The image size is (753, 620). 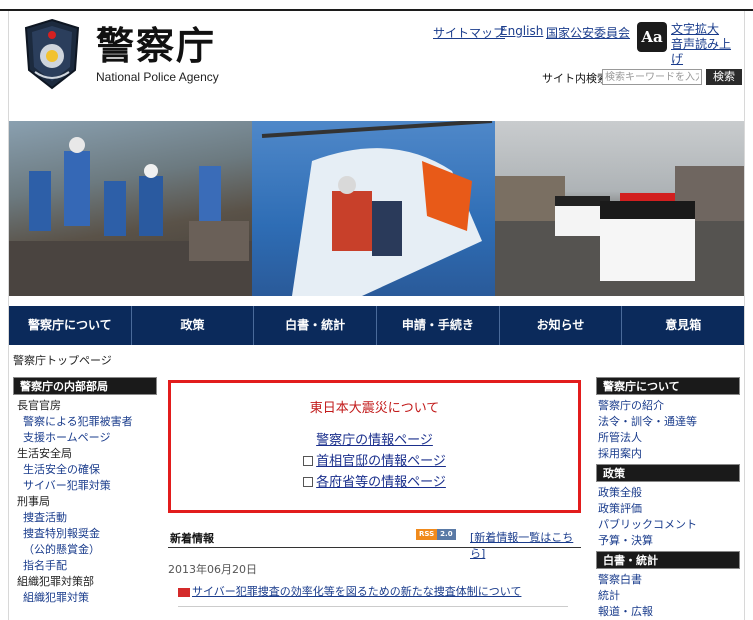 I want to click on sidebar-link: 警察白書, so click(x=668, y=580).